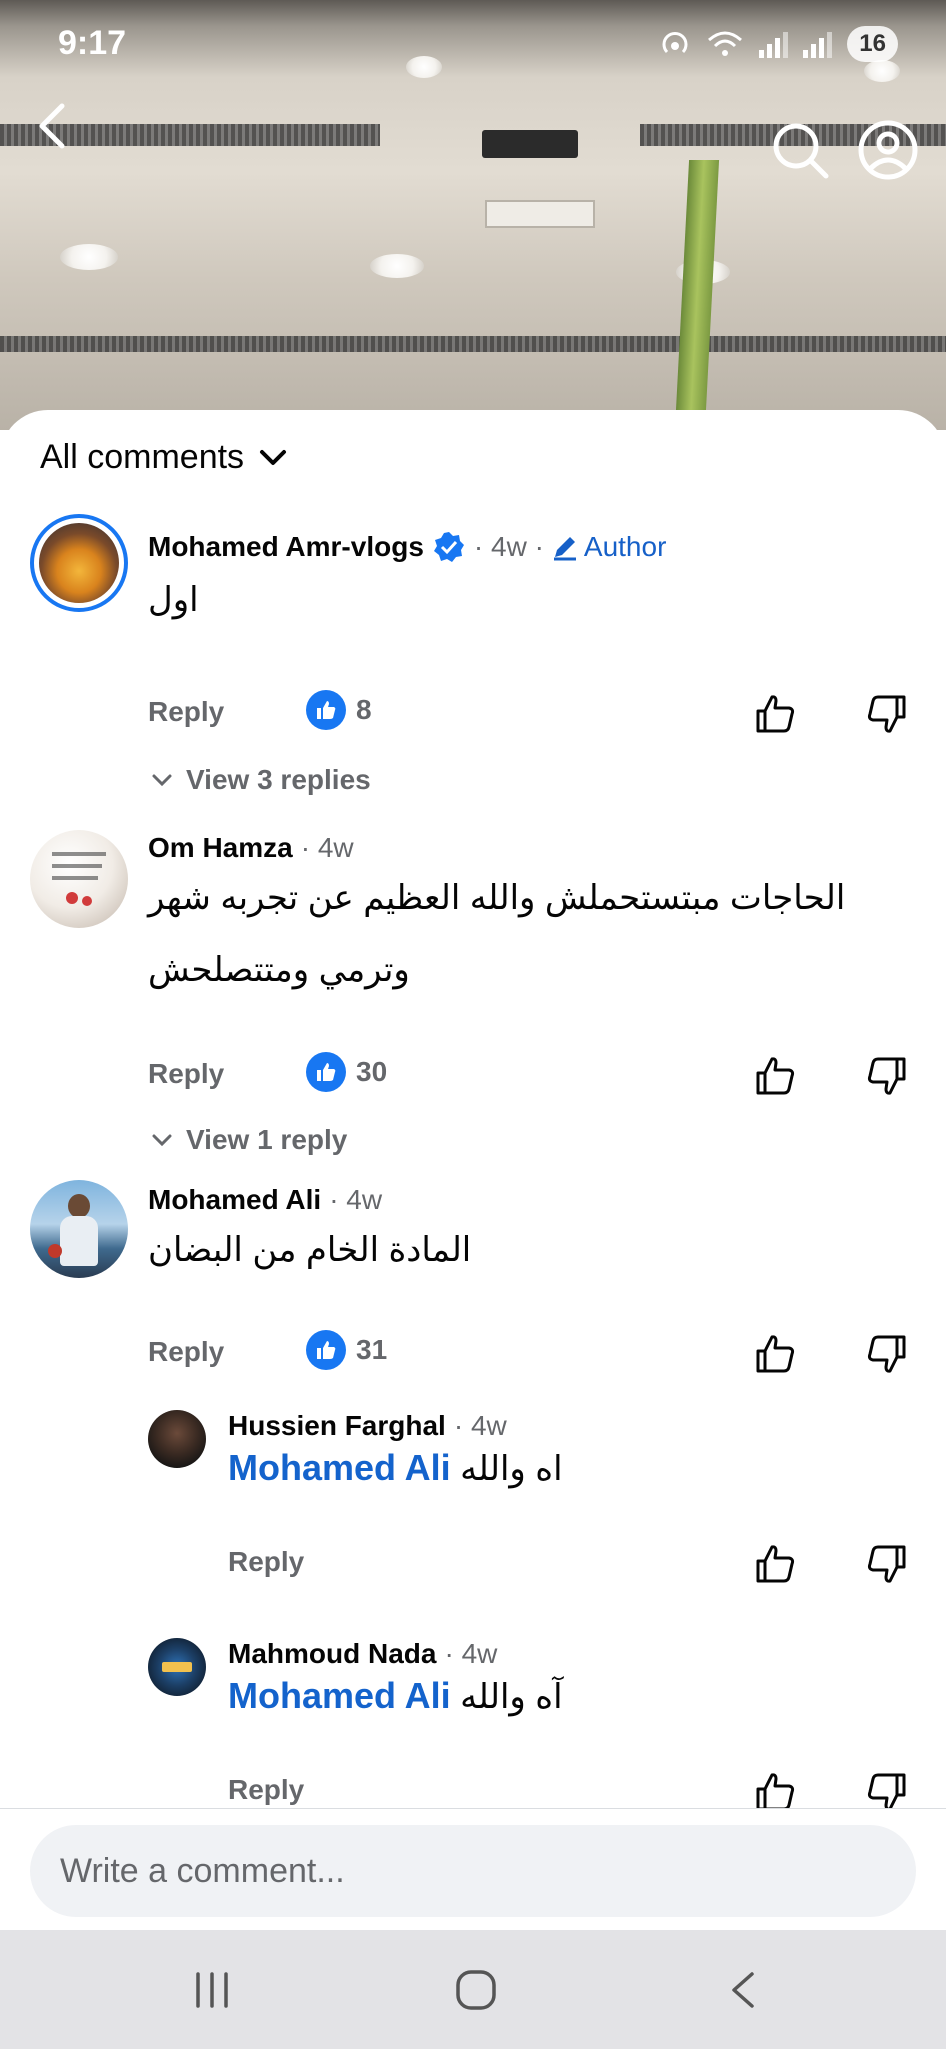  I want to click on reactions-summary: 31, so click(346, 1350).